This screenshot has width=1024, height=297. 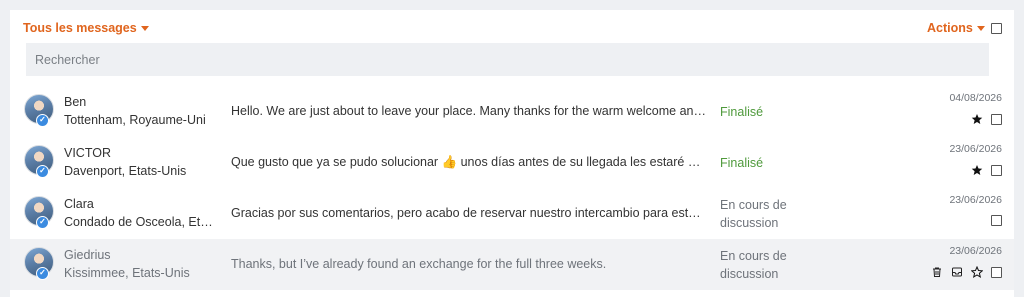 I want to click on sender-location: Davenport, Etats-Unis, so click(x=125, y=171).